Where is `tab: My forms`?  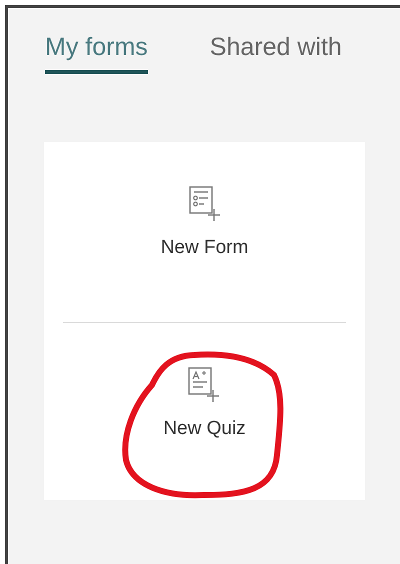
tab: My forms is located at coordinates (96, 52).